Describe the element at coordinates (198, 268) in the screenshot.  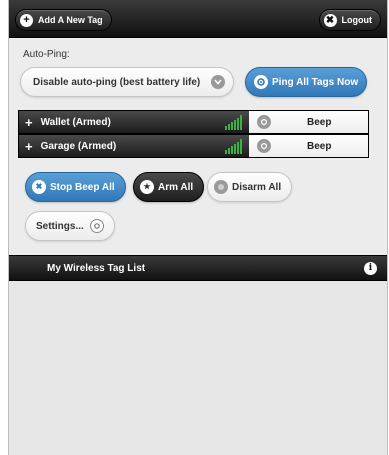
I see `tag-list-header: My Wireless Tag List i` at that location.